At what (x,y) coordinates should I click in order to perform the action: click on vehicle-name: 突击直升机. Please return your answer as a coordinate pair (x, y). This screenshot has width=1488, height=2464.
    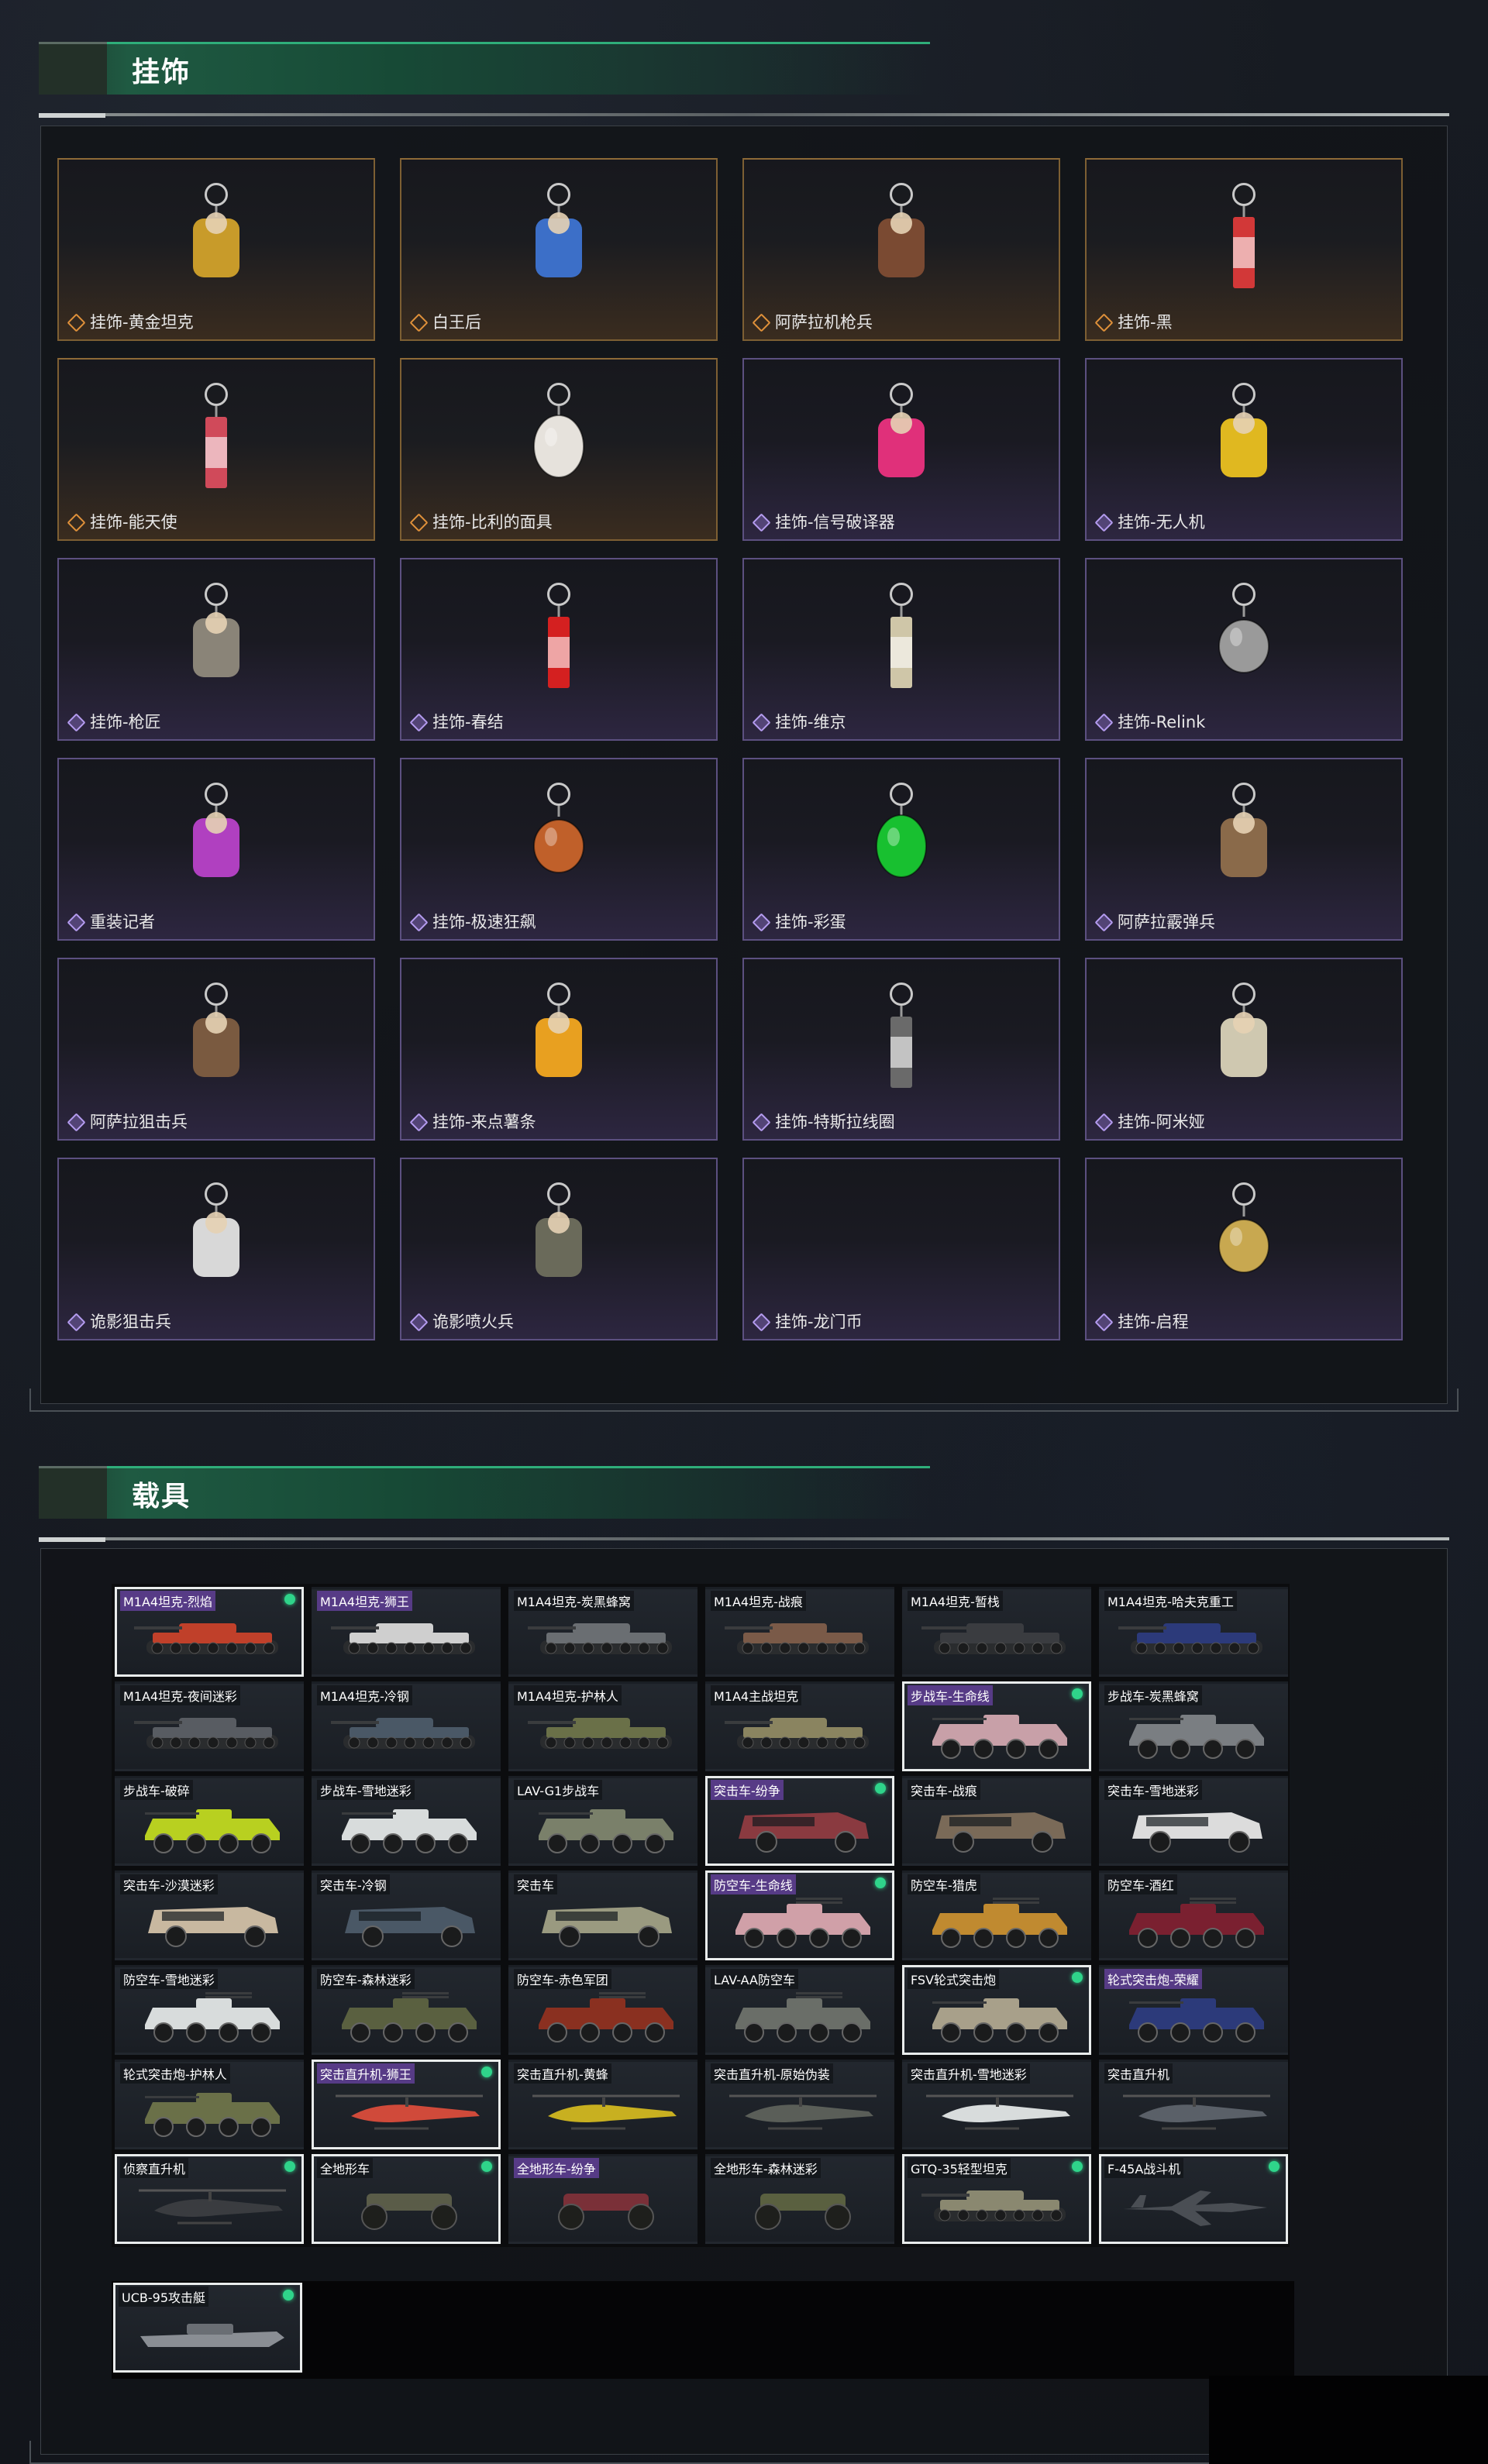
    Looking at the image, I should click on (1138, 2073).